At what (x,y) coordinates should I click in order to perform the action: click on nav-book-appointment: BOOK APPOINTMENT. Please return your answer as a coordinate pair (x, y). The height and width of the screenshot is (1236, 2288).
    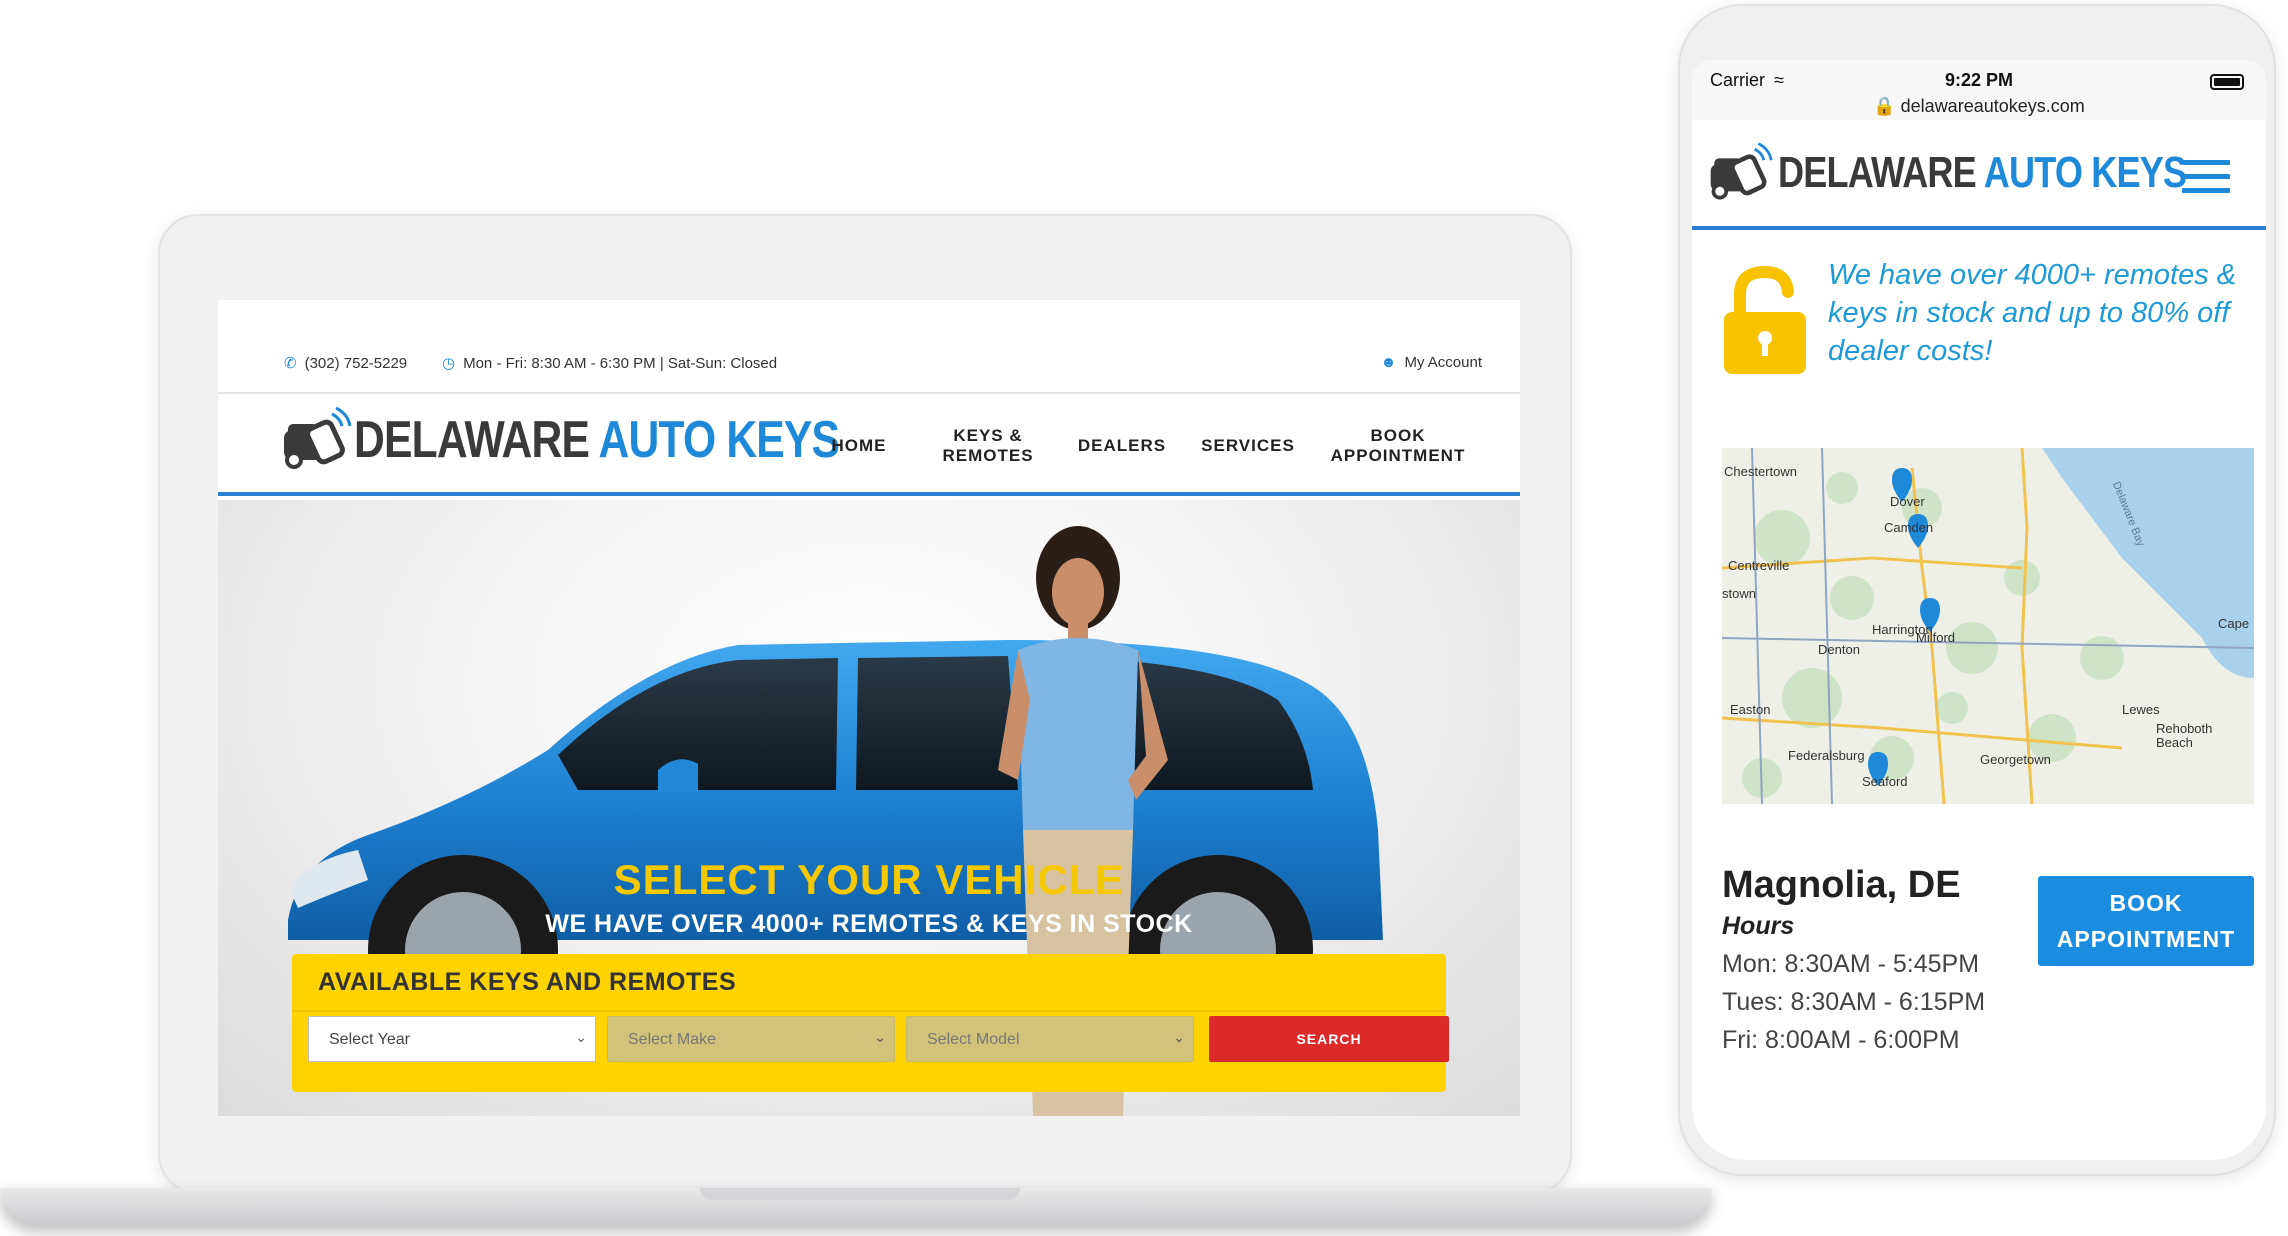
    Looking at the image, I should click on (1398, 446).